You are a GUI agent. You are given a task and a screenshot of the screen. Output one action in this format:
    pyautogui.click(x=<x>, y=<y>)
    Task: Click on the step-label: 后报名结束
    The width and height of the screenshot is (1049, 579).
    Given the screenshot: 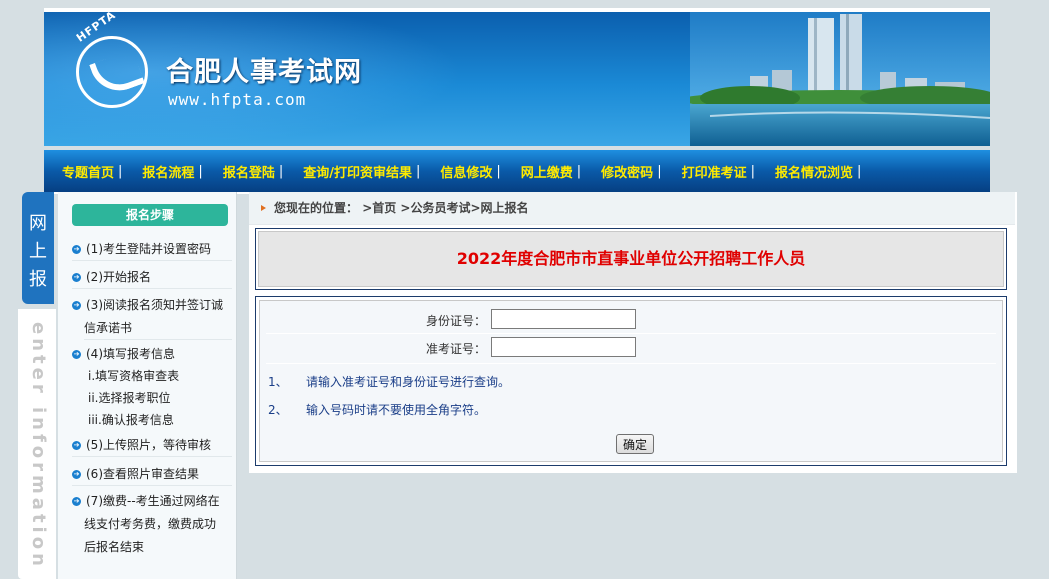 What is the action you would take?
    pyautogui.click(x=114, y=547)
    